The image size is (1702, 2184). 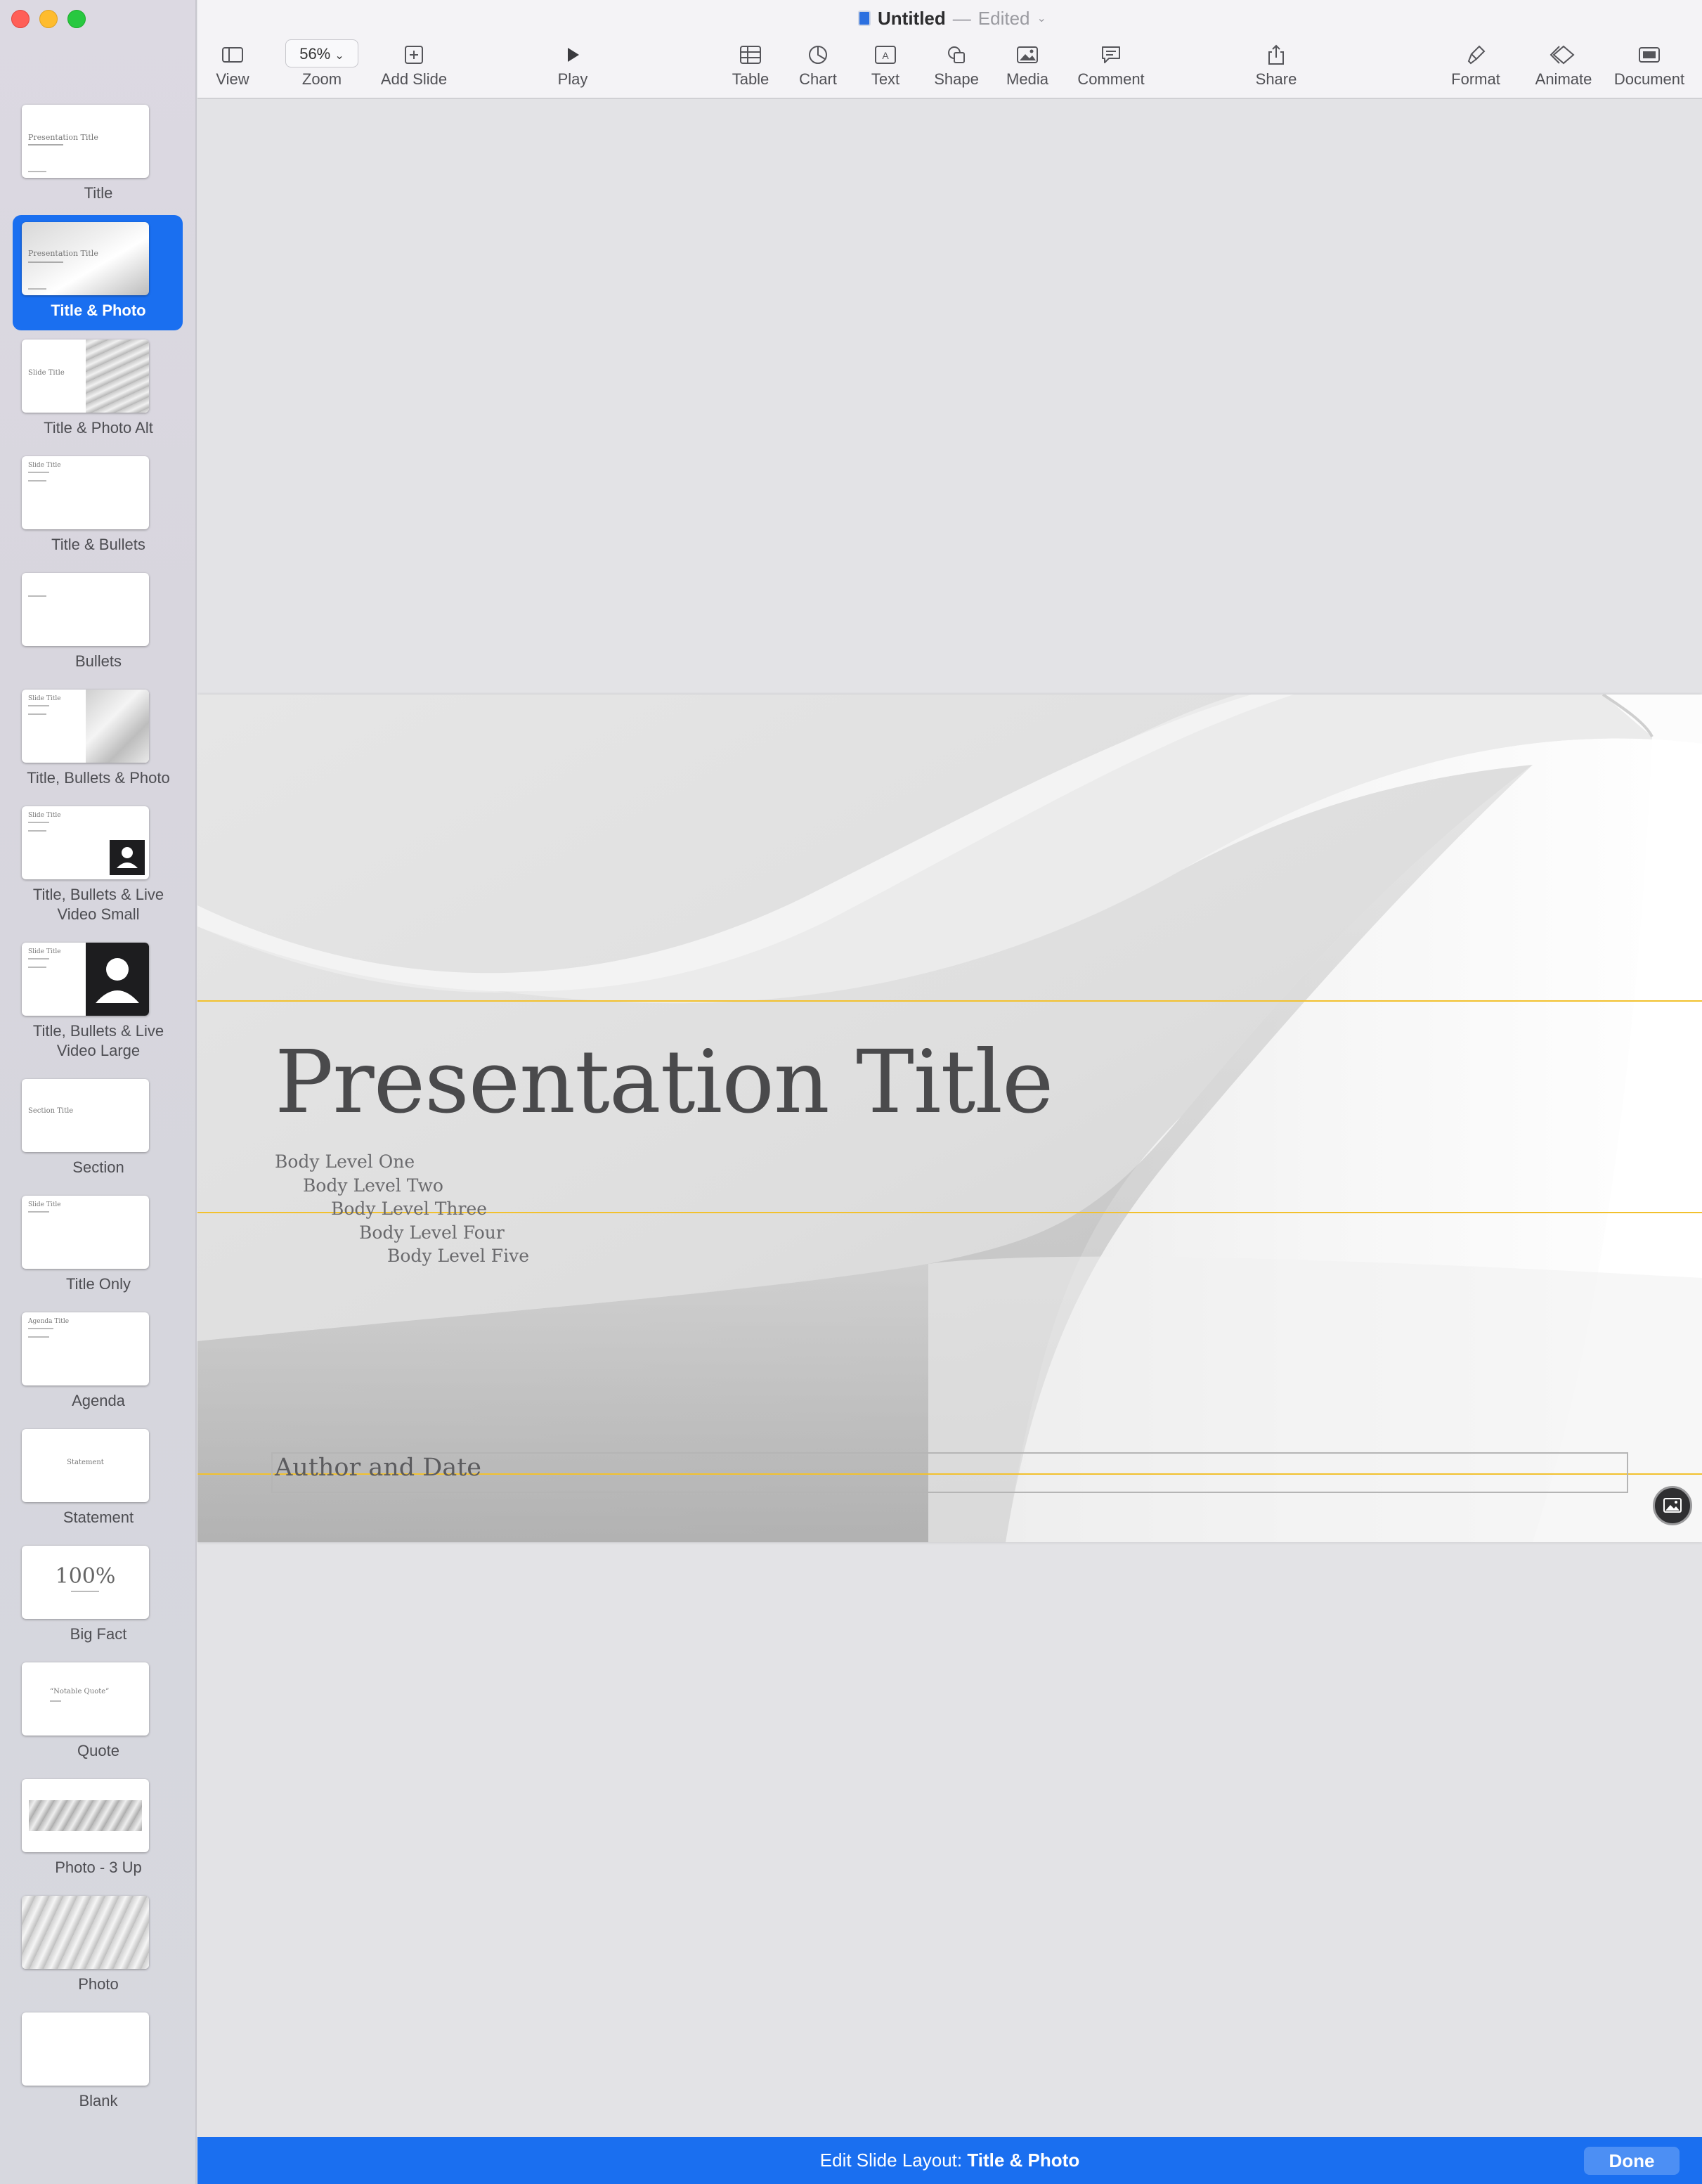 I want to click on format-label: Format, so click(x=1475, y=79).